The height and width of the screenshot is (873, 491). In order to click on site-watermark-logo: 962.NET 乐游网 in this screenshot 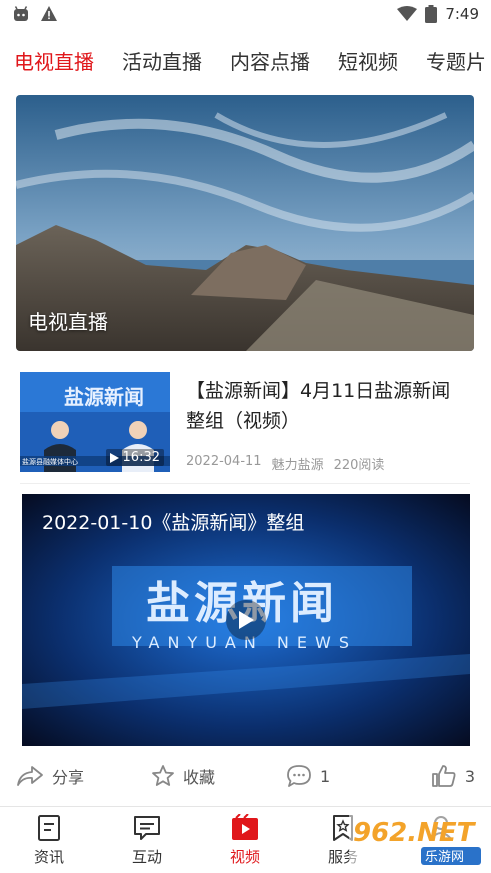, I will do `click(417, 839)`.